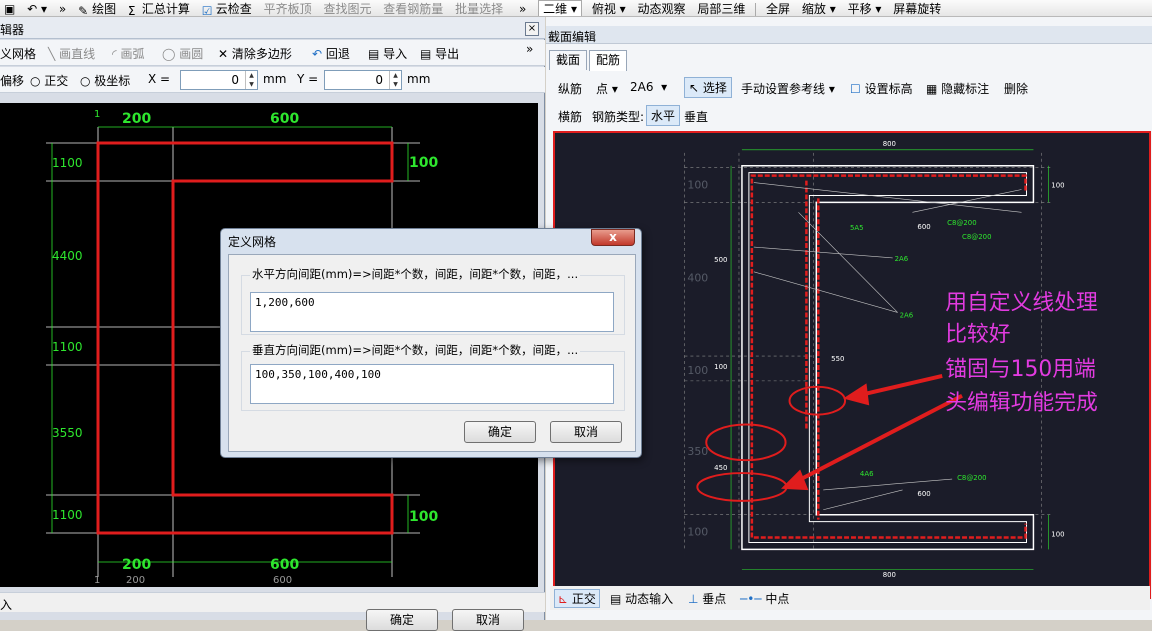 The image size is (1152, 631). What do you see at coordinates (697, 278) in the screenshot?
I see `grid-dim-label: 400` at bounding box center [697, 278].